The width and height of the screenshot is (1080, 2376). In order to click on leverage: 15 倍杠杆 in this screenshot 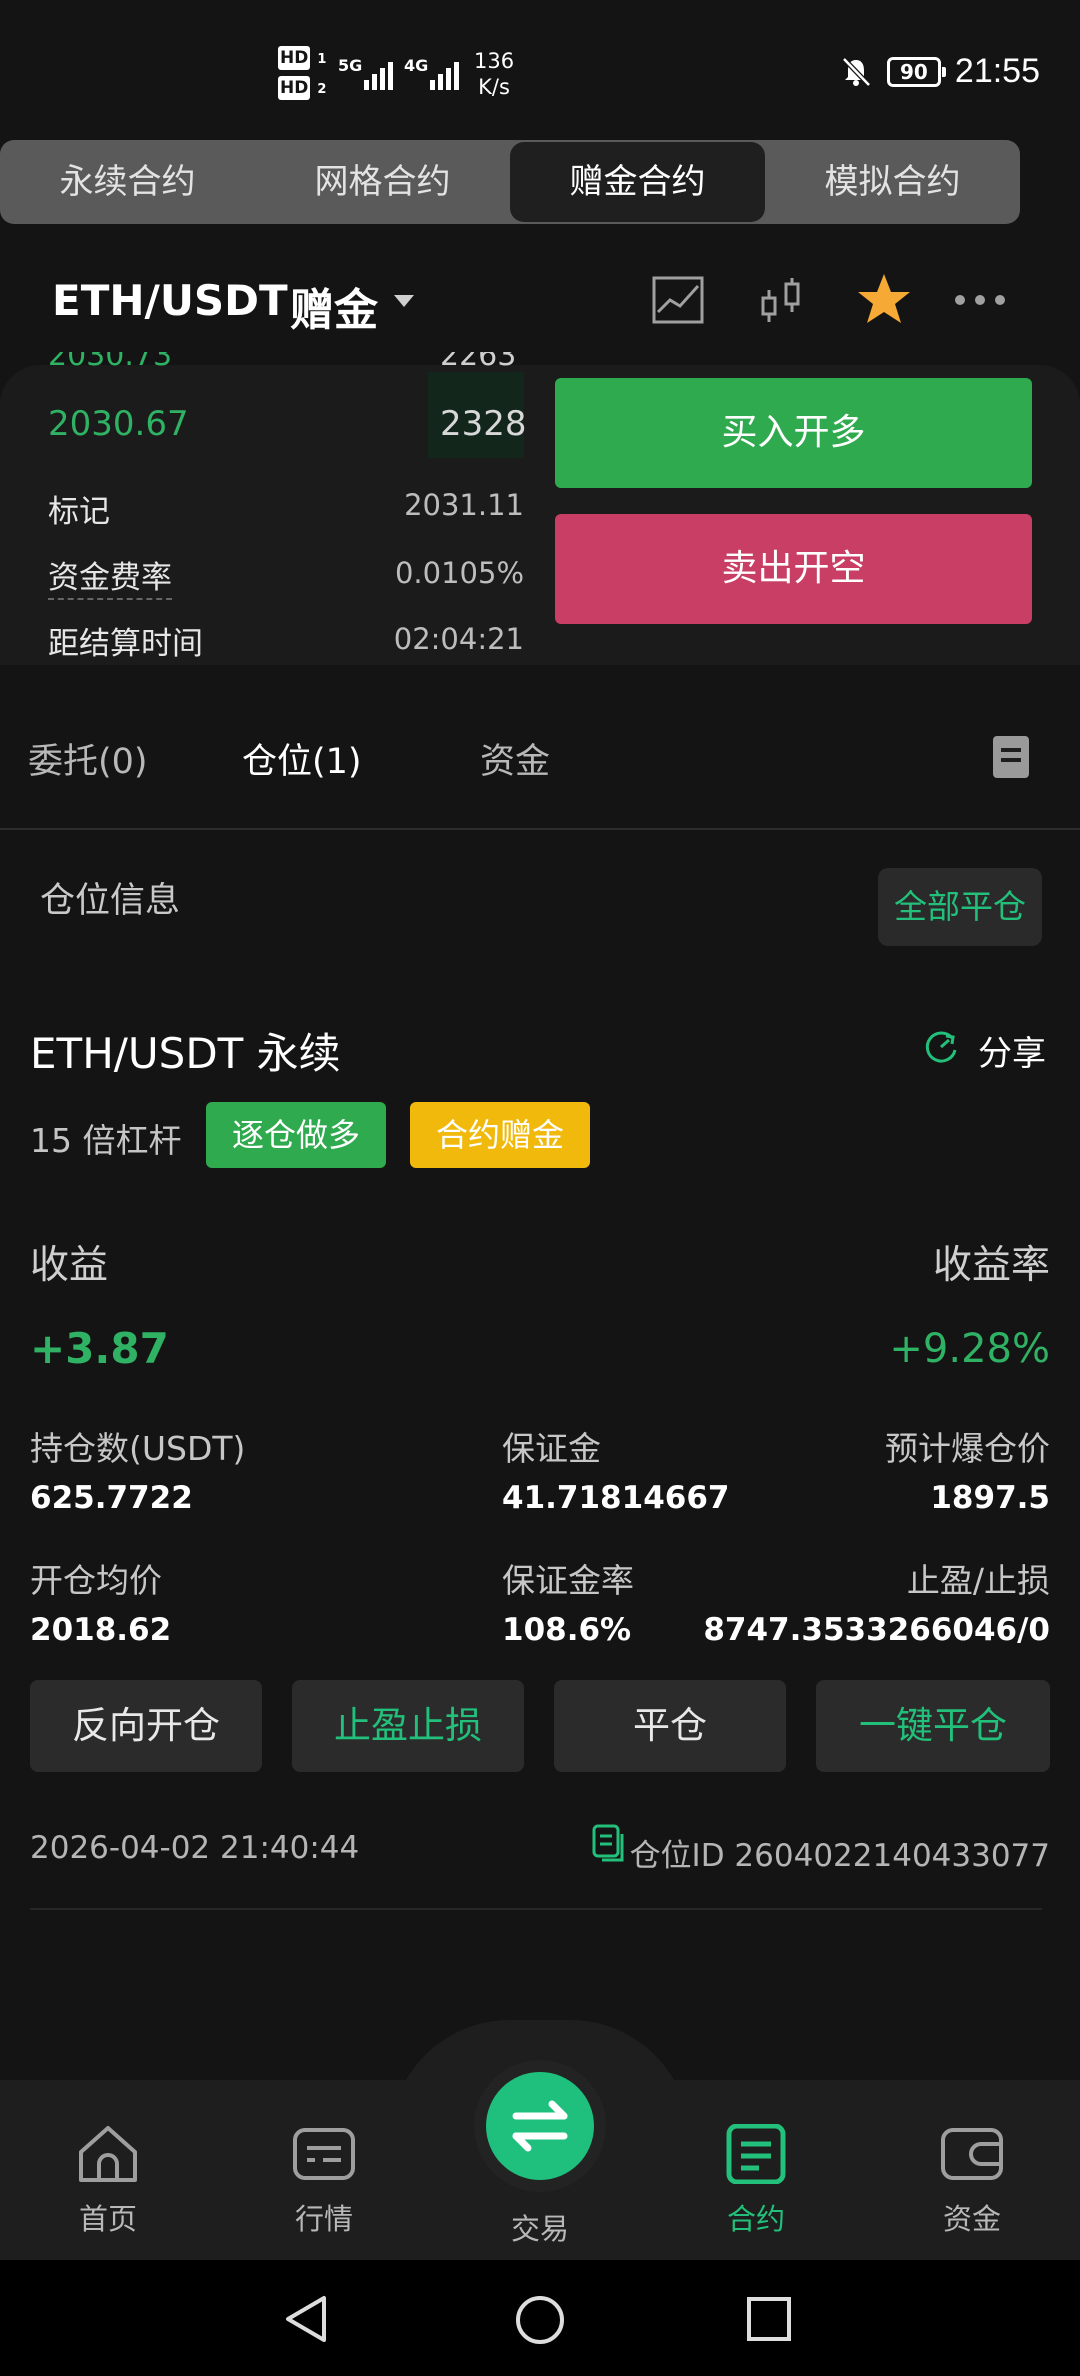, I will do `click(106, 1140)`.